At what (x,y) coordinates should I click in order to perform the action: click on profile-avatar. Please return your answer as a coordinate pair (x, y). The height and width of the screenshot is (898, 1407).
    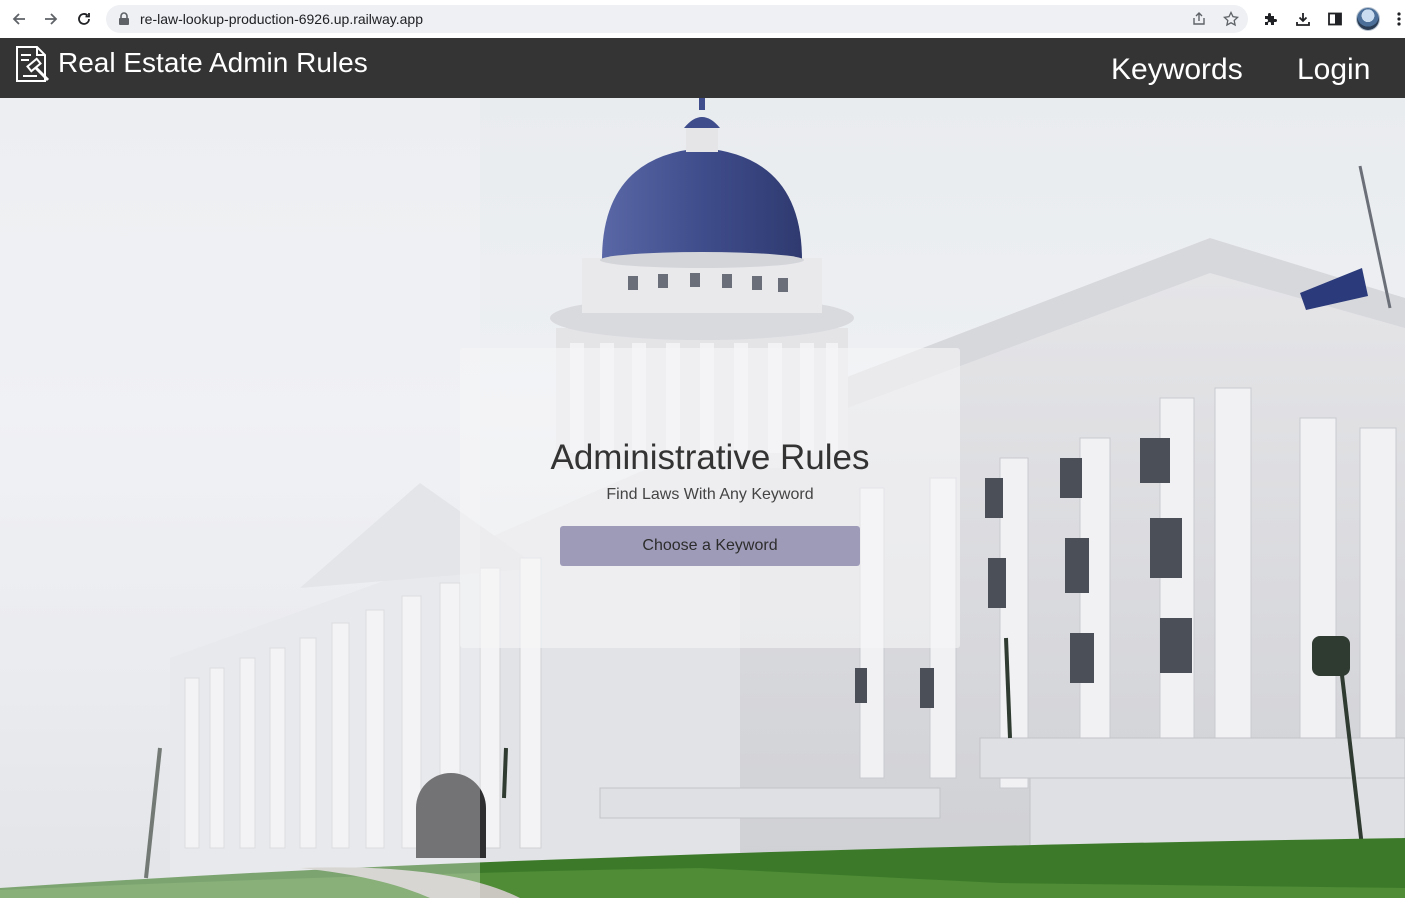
    Looking at the image, I should click on (1368, 19).